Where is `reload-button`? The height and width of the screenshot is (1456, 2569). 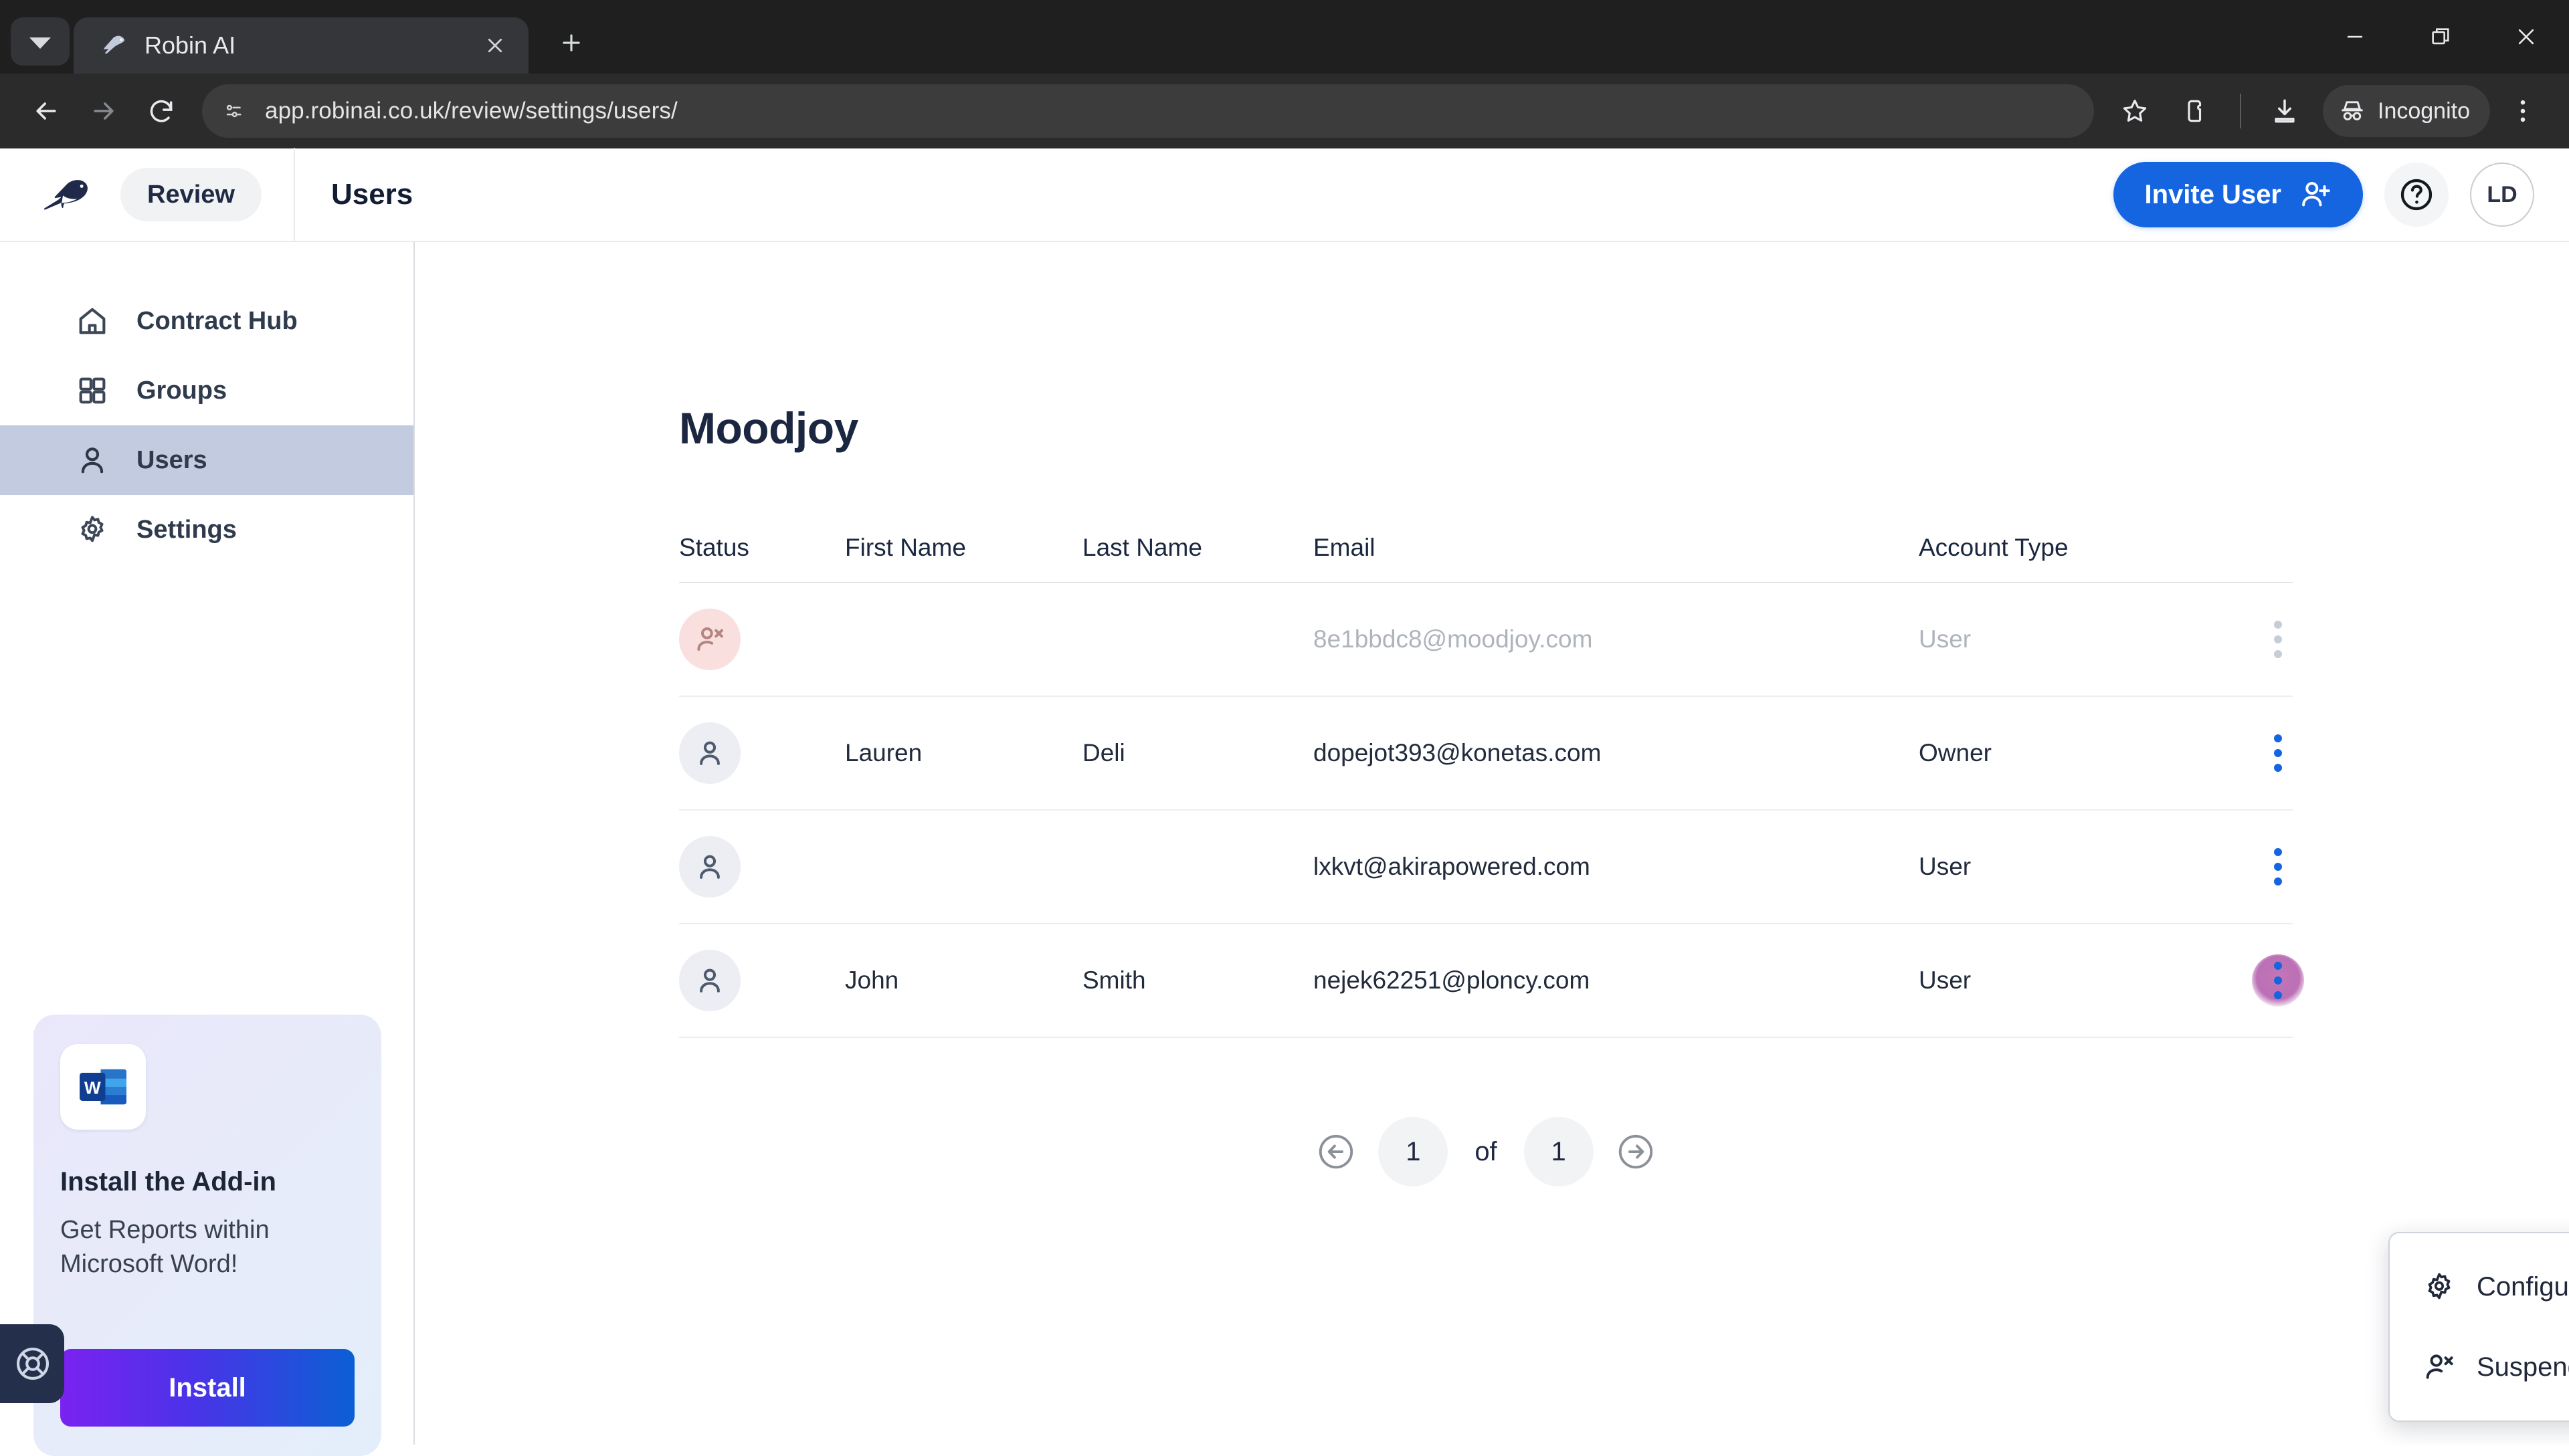 reload-button is located at coordinates (161, 111).